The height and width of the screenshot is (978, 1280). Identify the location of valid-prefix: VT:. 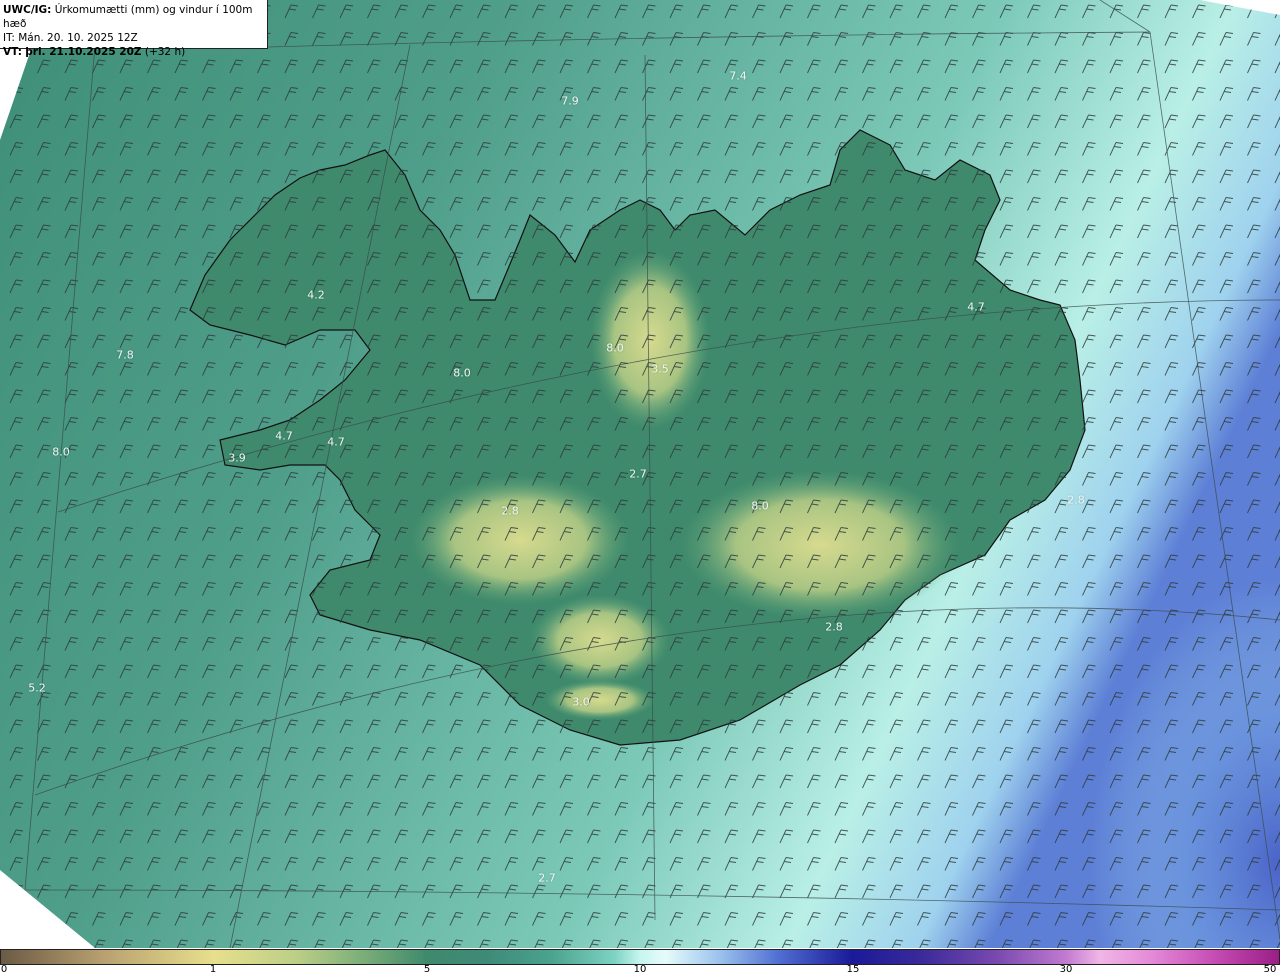
(12, 52).